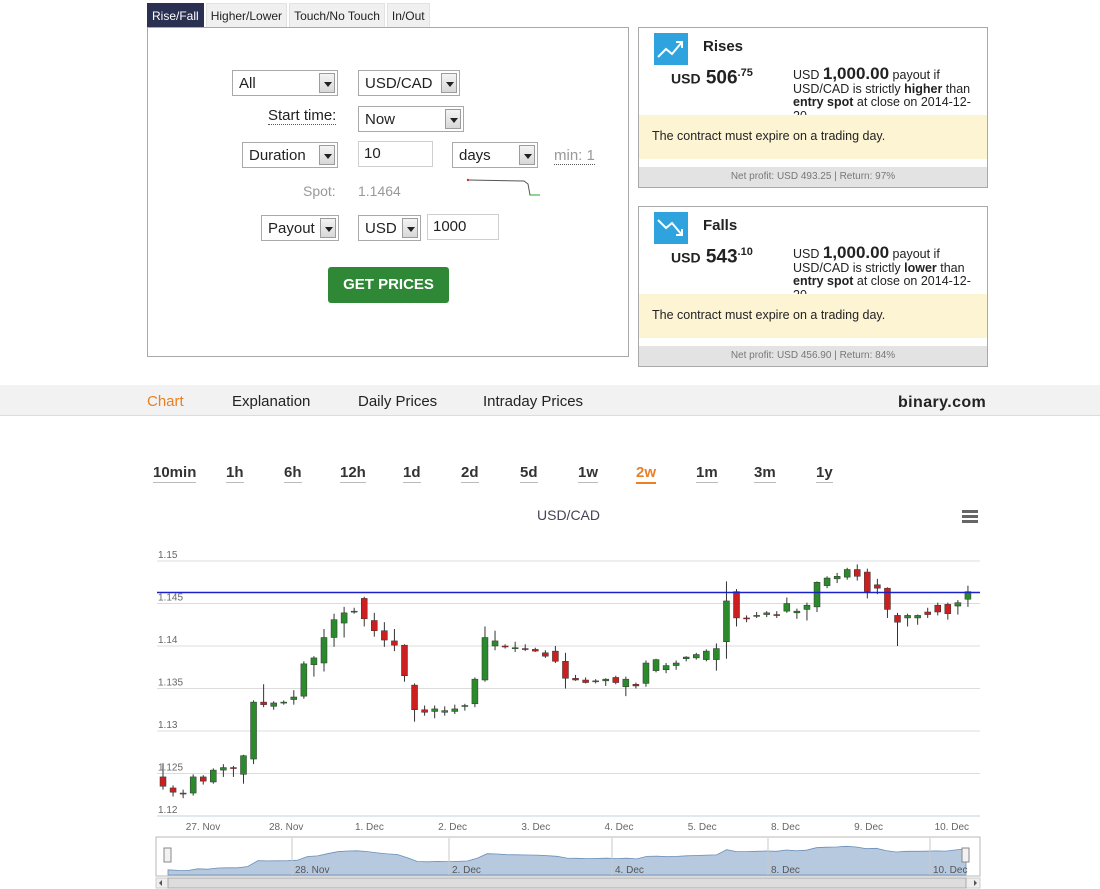 This screenshot has height=889, width=1100. What do you see at coordinates (723, 46) in the screenshot?
I see `contract-title: Rises` at bounding box center [723, 46].